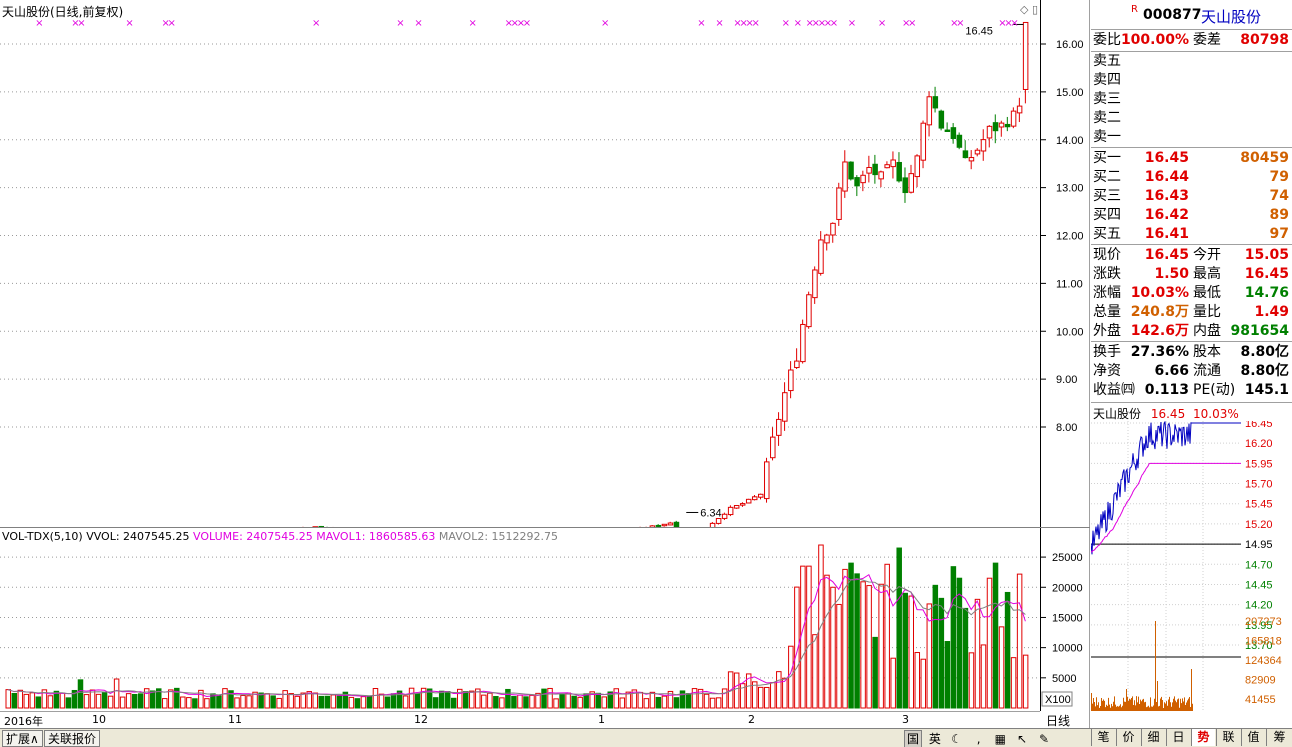  Describe the element at coordinates (1279, 737) in the screenshot. I see `tab-chou: 筹` at that location.